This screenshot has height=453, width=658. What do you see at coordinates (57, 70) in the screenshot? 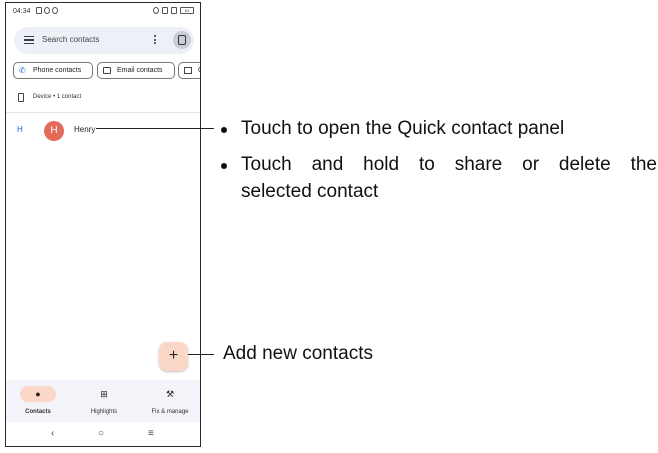
I see `chip-label: Phone contacts` at bounding box center [57, 70].